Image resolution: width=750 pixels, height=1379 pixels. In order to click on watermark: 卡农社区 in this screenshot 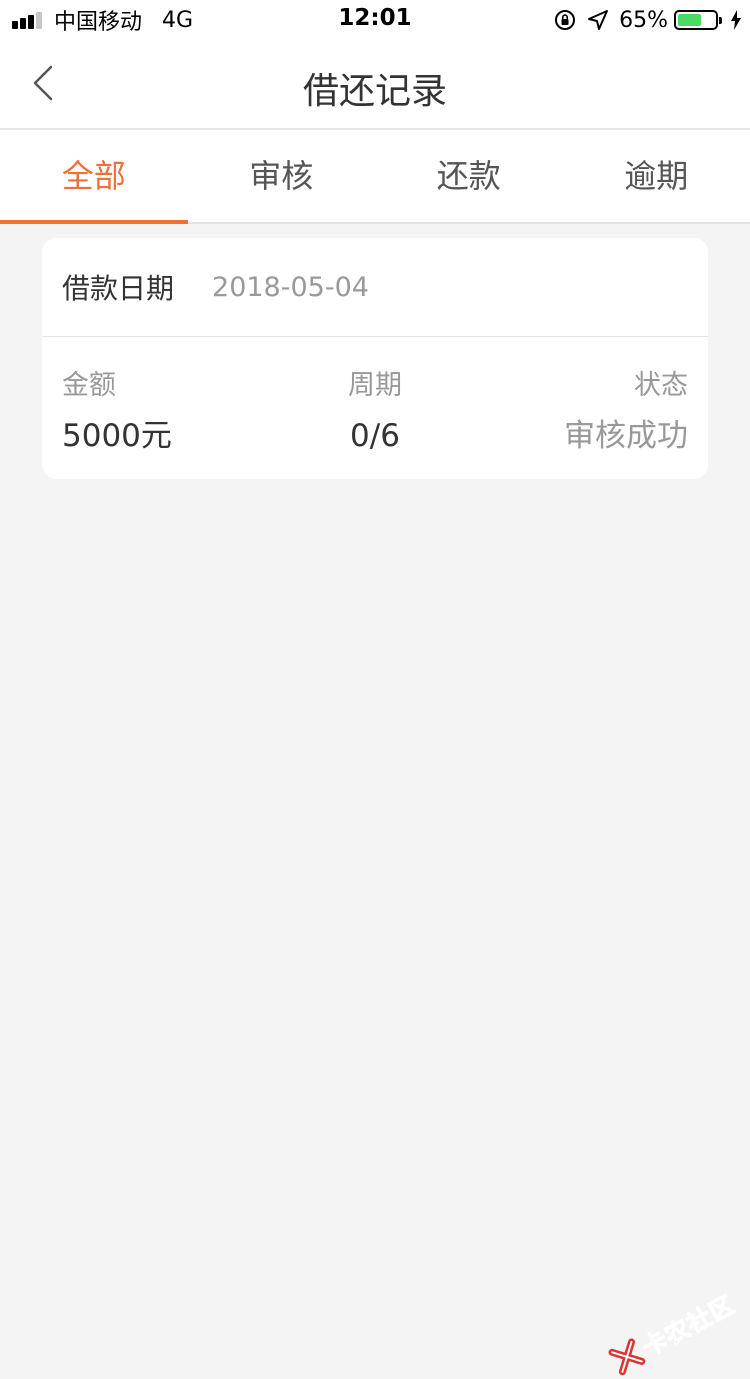, I will do `click(672, 1332)`.